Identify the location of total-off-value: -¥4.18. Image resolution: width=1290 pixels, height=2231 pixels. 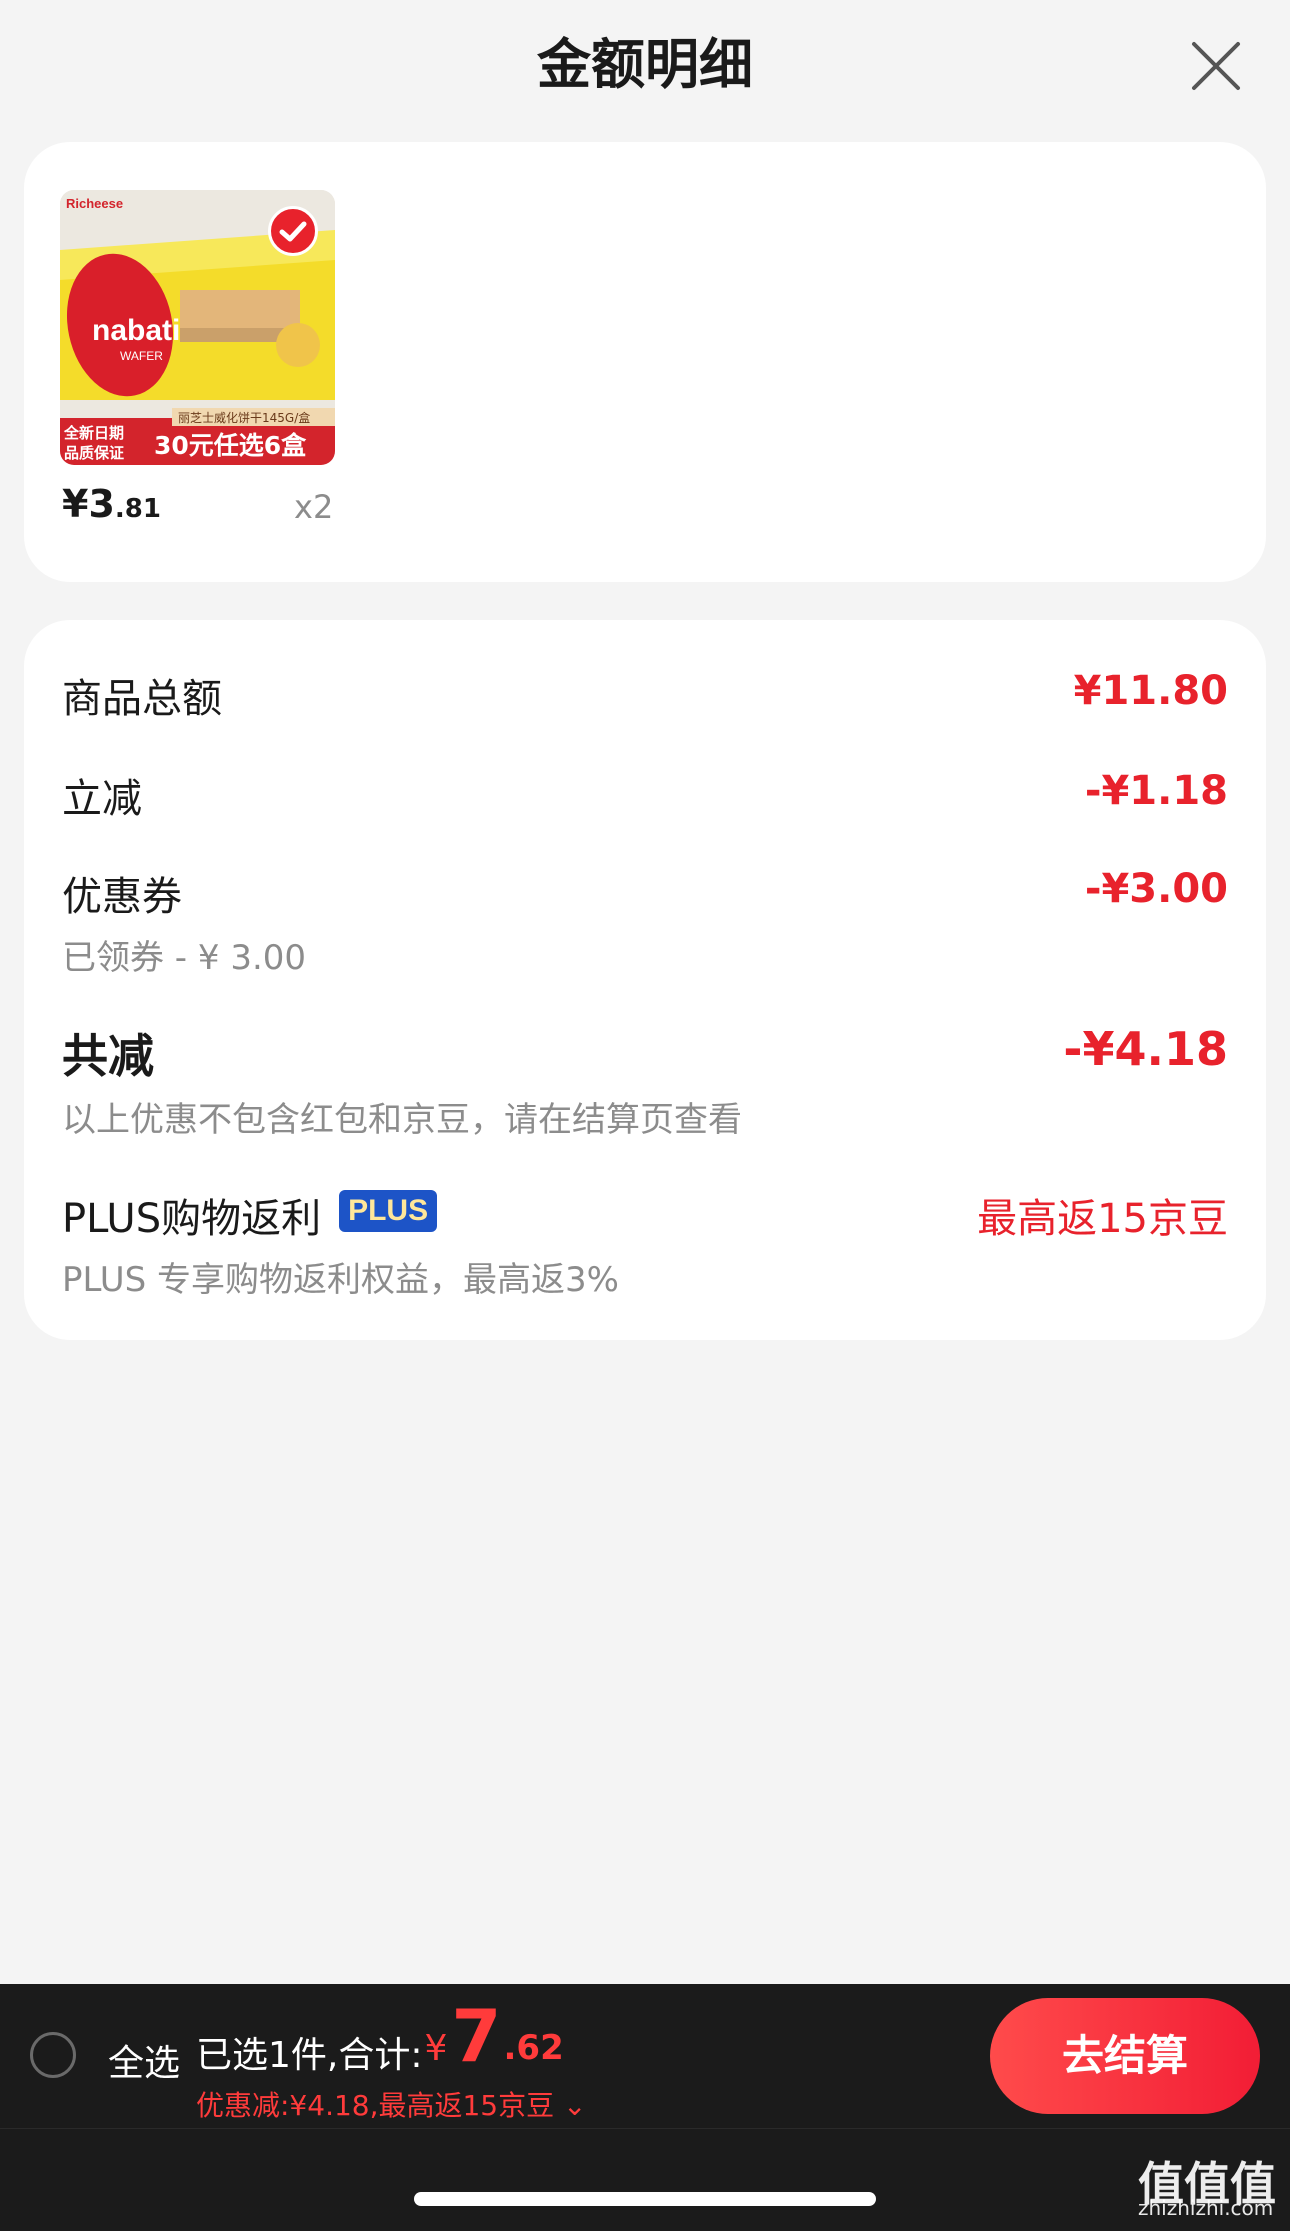
(1145, 1049).